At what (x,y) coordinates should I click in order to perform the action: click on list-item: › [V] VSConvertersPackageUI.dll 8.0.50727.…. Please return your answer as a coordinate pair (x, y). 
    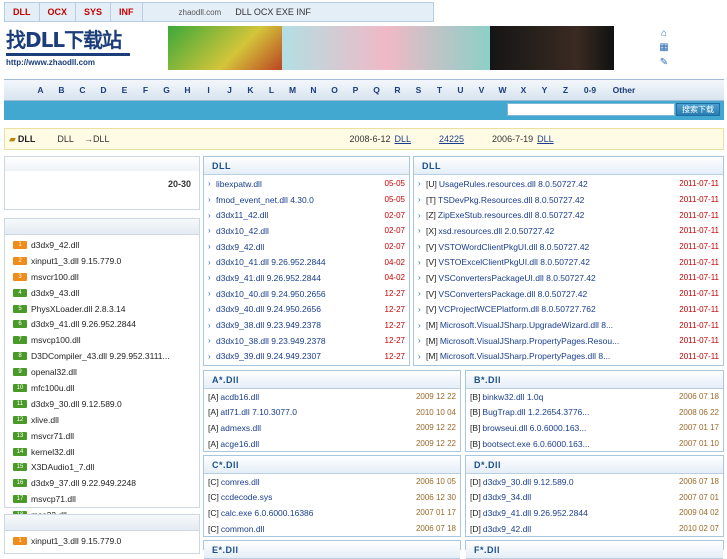
    Looking at the image, I should click on (568, 278).